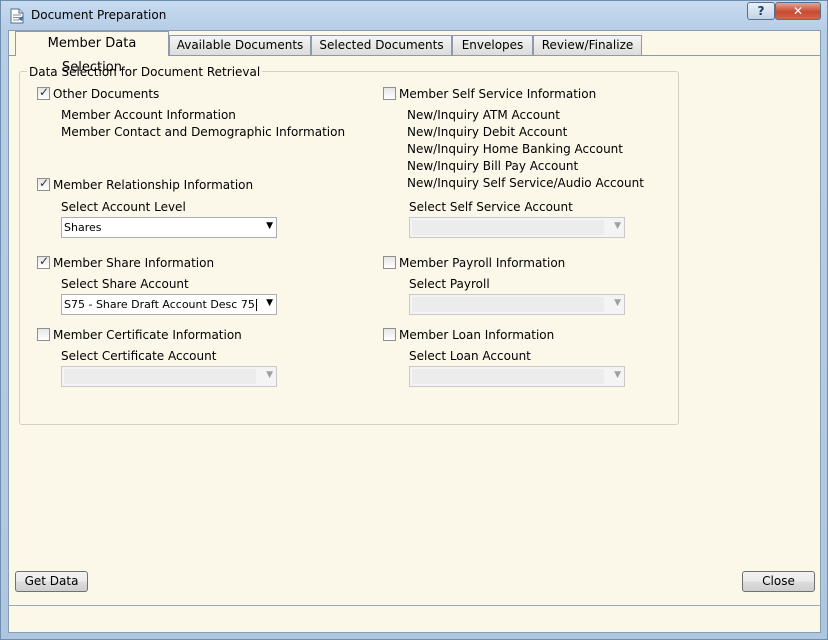 Image resolution: width=828 pixels, height=640 pixels. I want to click on title-bar: Document Preparation ? ✕, so click(414, 15).